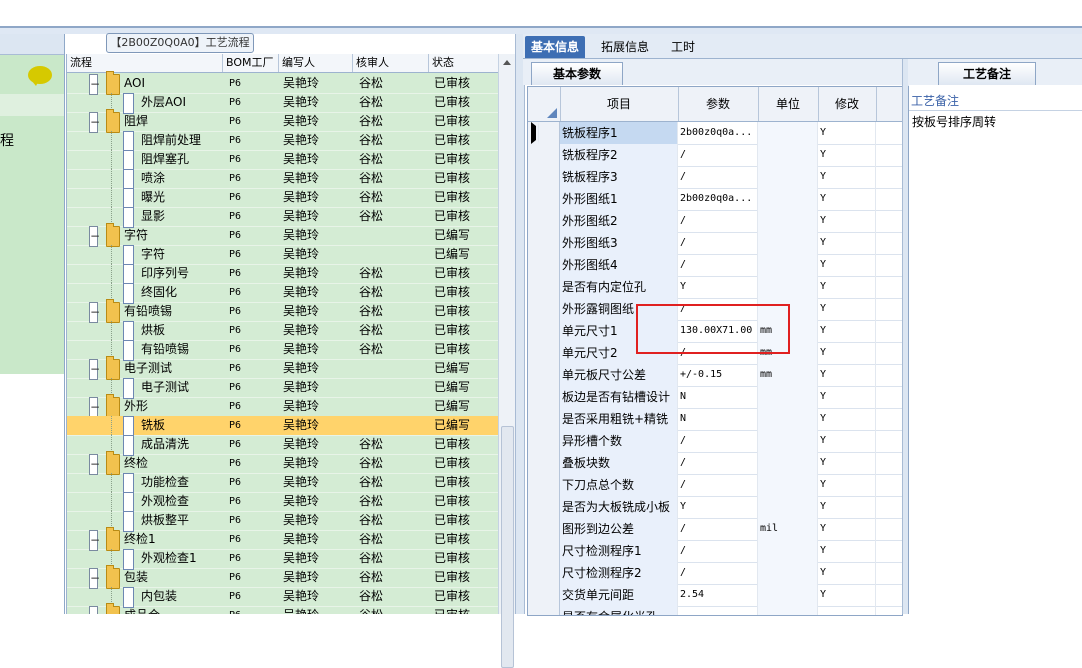 The height and width of the screenshot is (668, 1082). Describe the element at coordinates (283, 293) in the screenshot. I see `tree-row: 终固化 P6 吴艳玲 谷松 已审核` at that location.